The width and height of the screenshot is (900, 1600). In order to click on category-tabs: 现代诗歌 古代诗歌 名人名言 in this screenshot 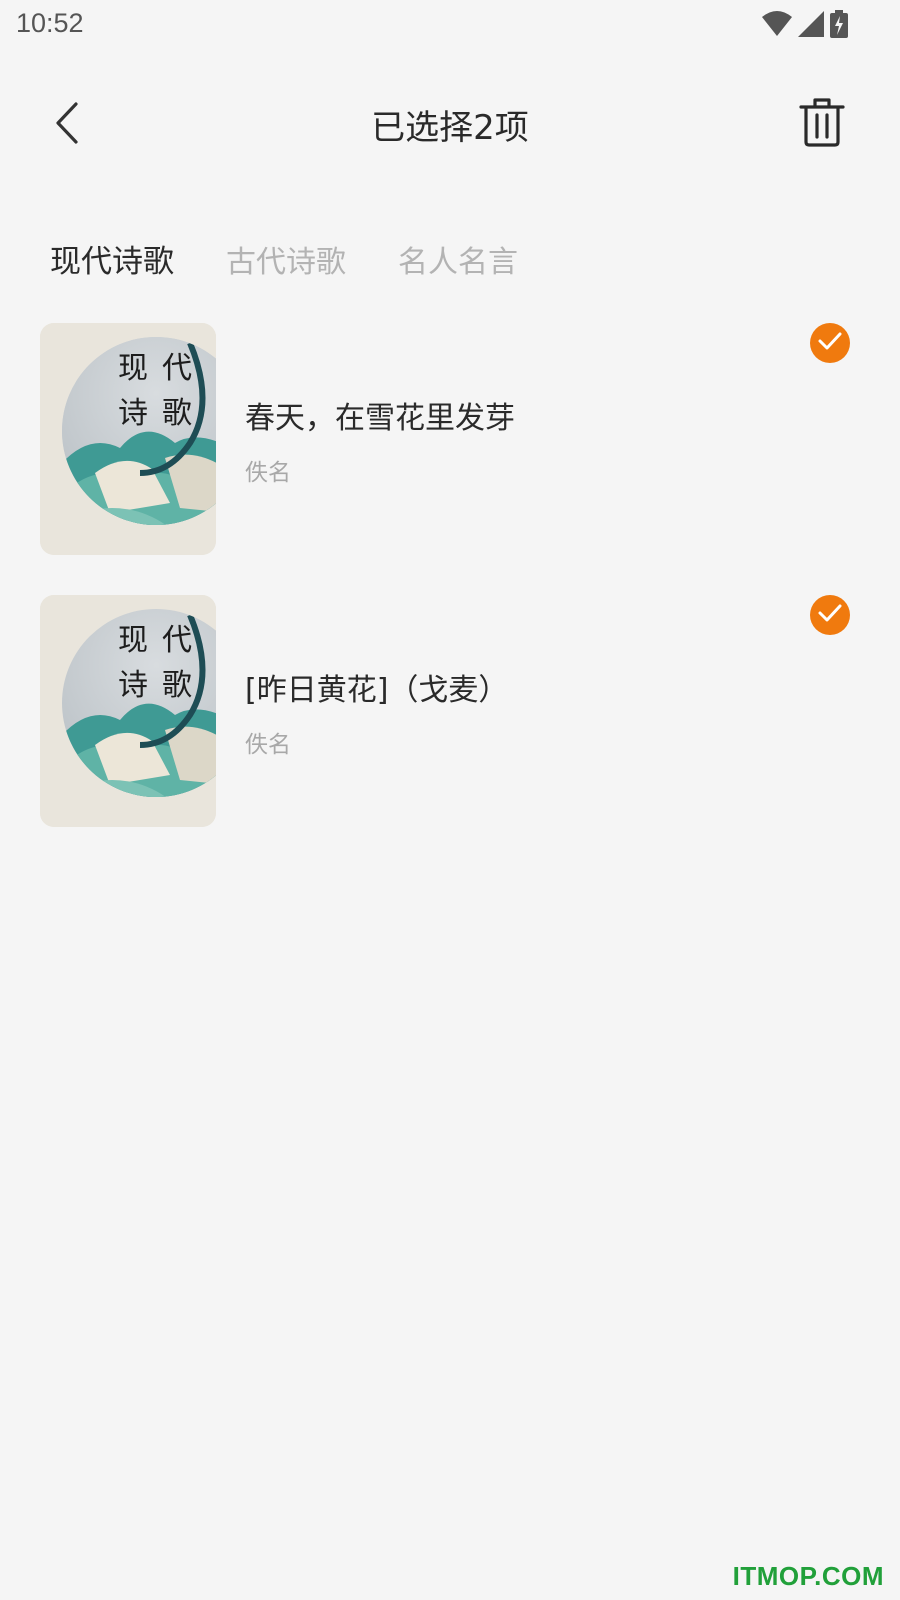, I will do `click(284, 258)`.